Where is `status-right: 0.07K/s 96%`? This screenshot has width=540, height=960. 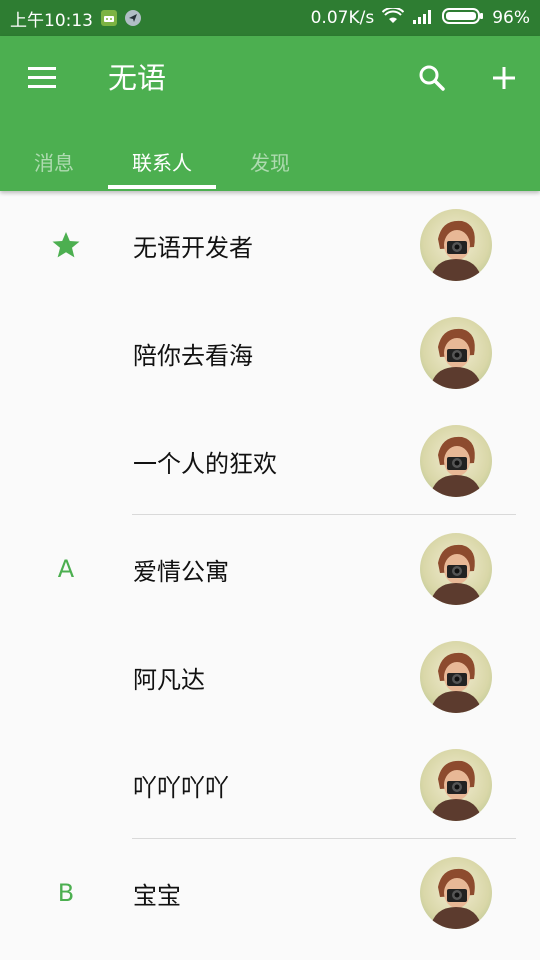
status-right: 0.07K/s 96% is located at coordinates (420, 18).